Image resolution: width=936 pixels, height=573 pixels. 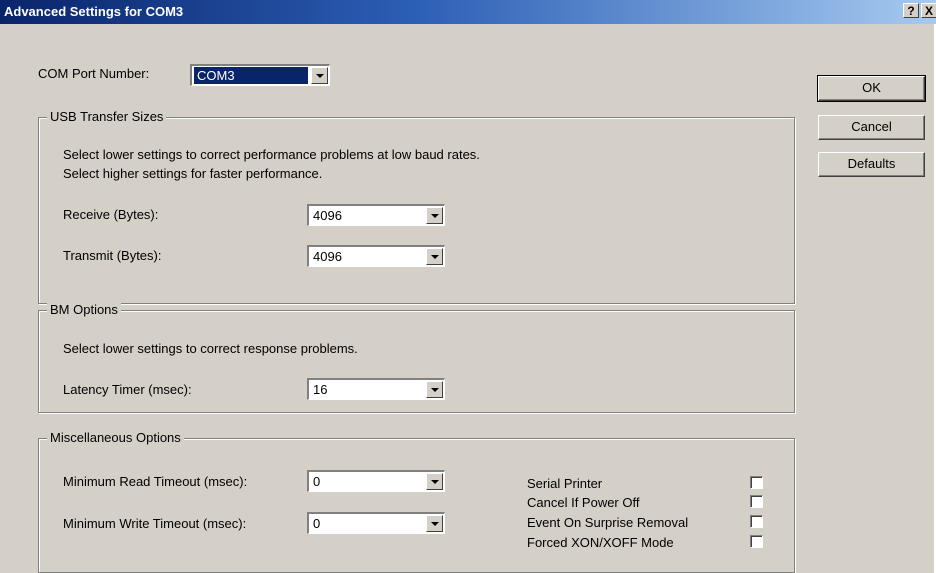 What do you see at coordinates (608, 522) in the screenshot?
I see `surprise-removal-label: Event On Surprise Removal` at bounding box center [608, 522].